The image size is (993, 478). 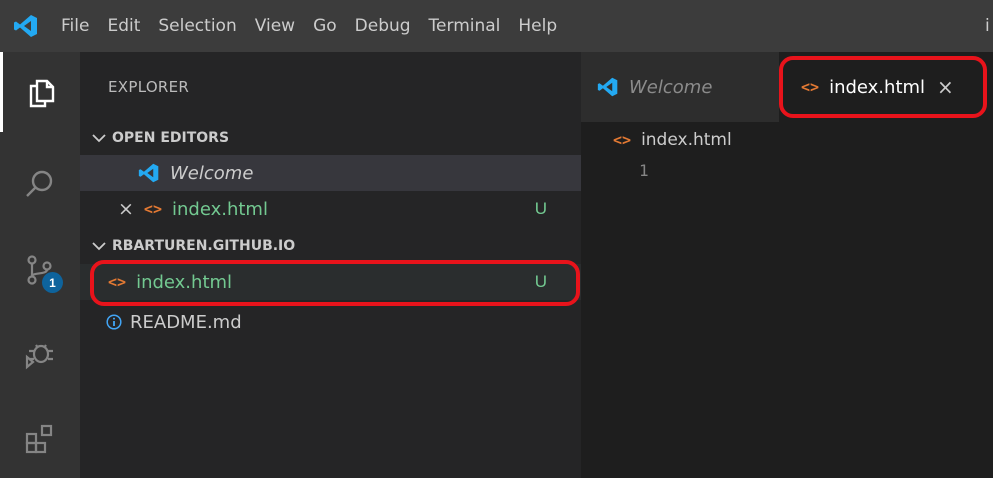 I want to click on menu-help: Help, so click(x=537, y=26).